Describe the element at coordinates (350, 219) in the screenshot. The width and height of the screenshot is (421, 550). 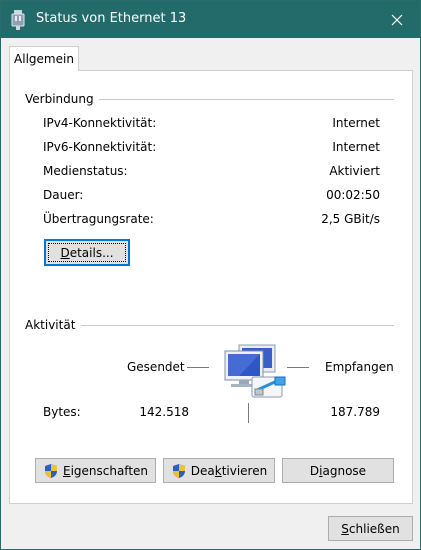
I see `speed-value: 2,5 GBit/s` at that location.